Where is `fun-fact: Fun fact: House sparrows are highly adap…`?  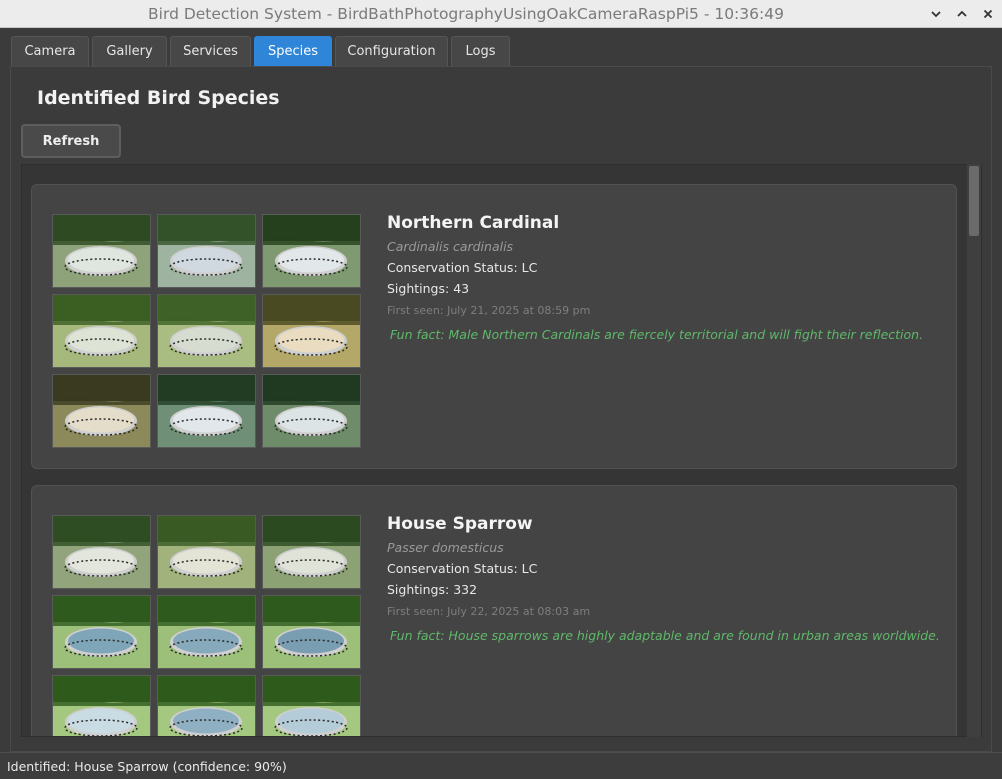
fun-fact: Fun fact: House sparrows are highly adap… is located at coordinates (665, 635).